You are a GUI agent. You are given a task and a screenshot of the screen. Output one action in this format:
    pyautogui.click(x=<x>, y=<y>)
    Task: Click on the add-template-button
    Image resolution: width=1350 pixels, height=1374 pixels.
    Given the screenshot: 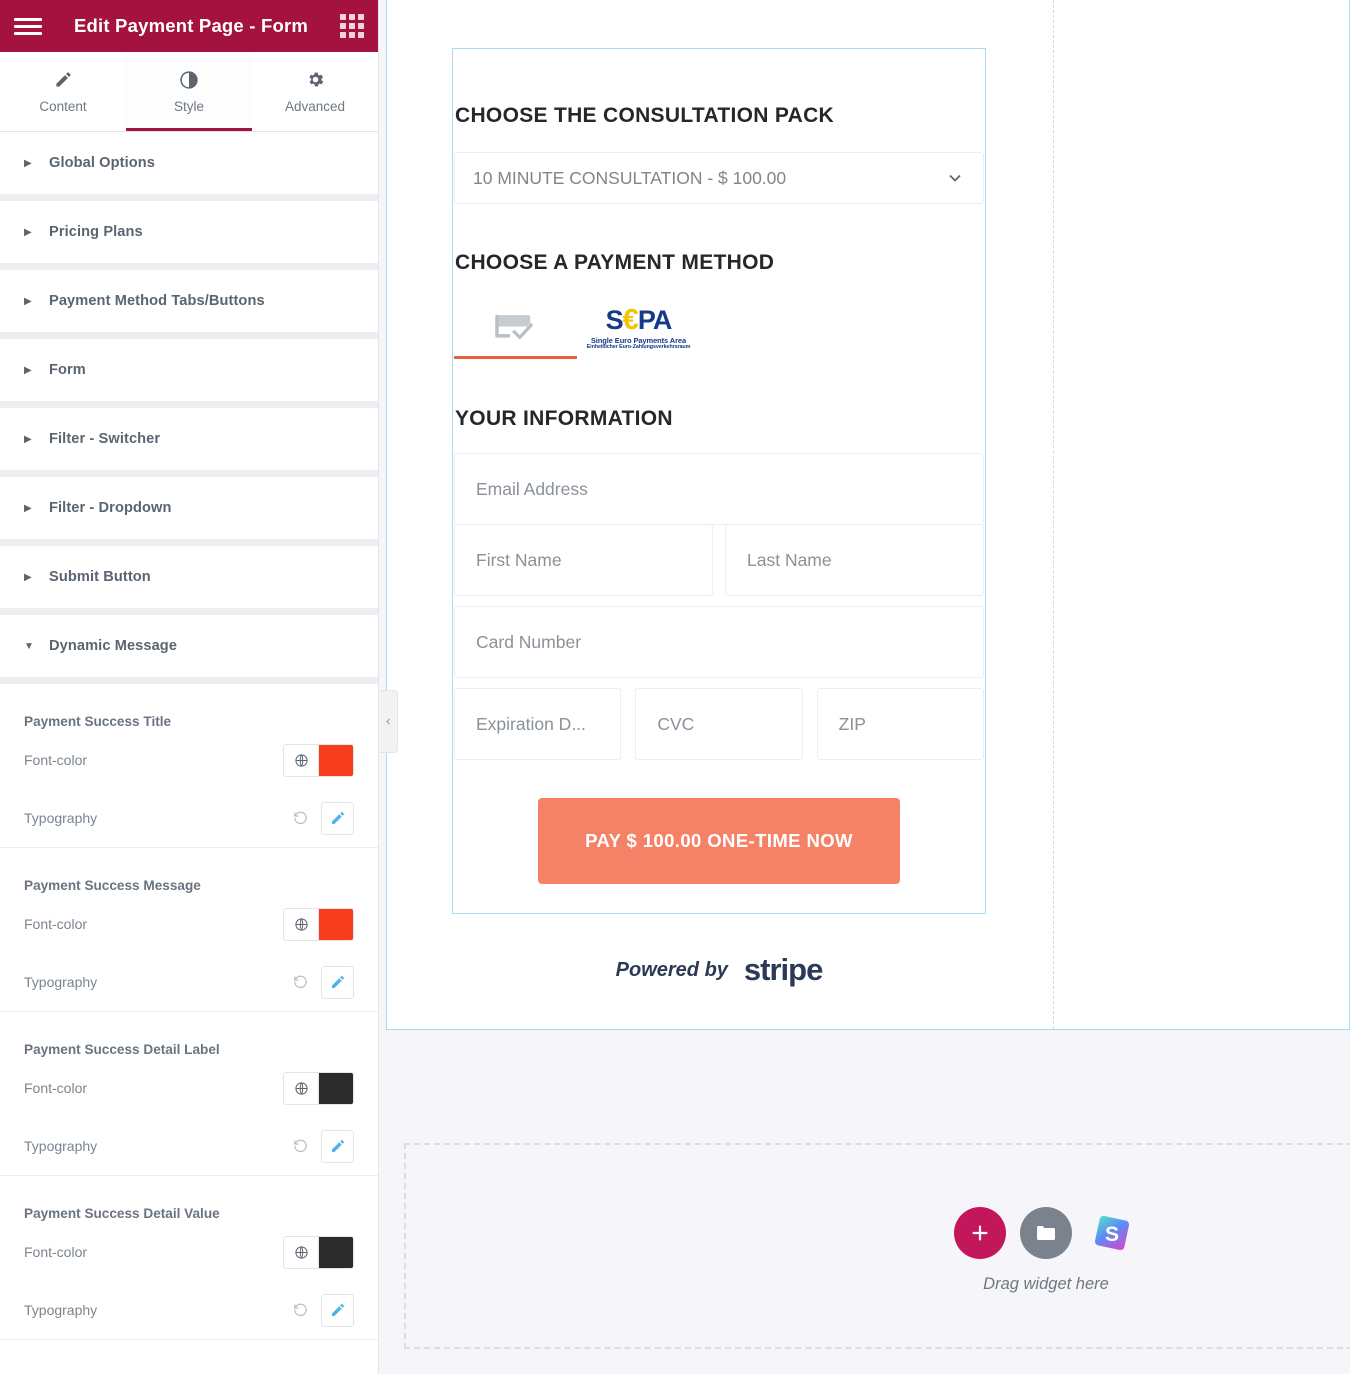 What is the action you would take?
    pyautogui.click(x=1046, y=1233)
    